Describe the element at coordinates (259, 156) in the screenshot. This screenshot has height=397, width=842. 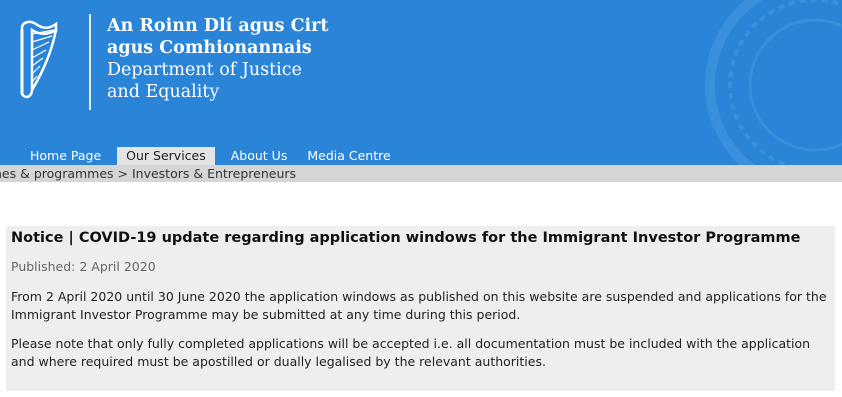
I see `nav-about-us: About Us` at that location.